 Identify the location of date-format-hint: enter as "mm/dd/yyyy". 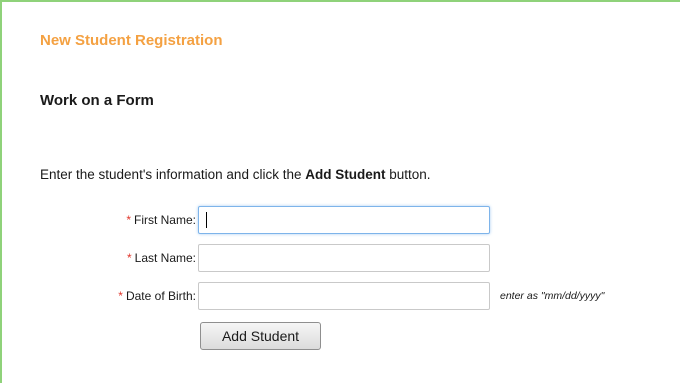
(552, 296).